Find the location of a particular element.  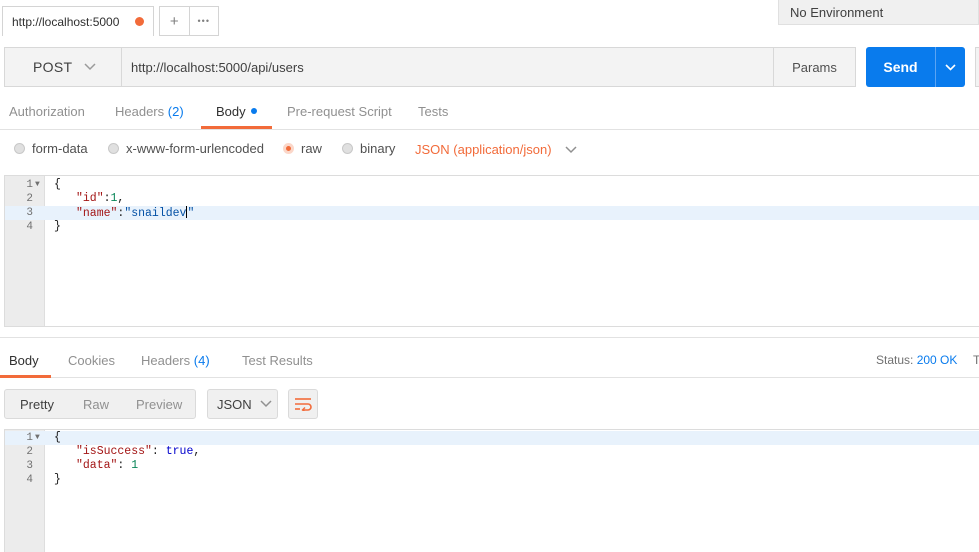

method-select: POST is located at coordinates (63, 67).